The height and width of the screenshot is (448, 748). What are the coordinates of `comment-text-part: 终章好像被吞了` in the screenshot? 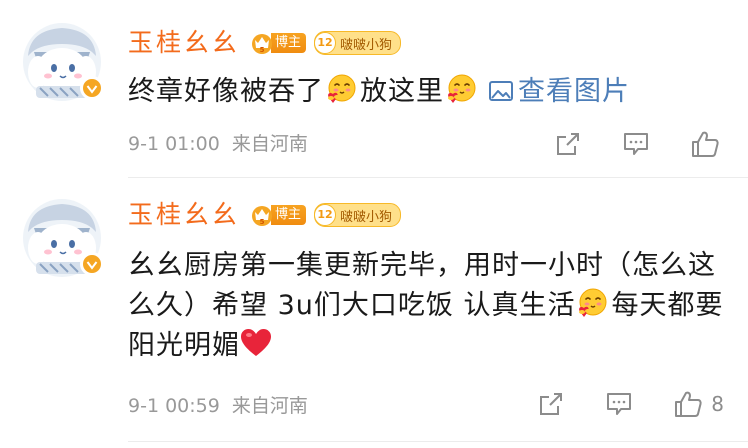 It's located at (226, 91).